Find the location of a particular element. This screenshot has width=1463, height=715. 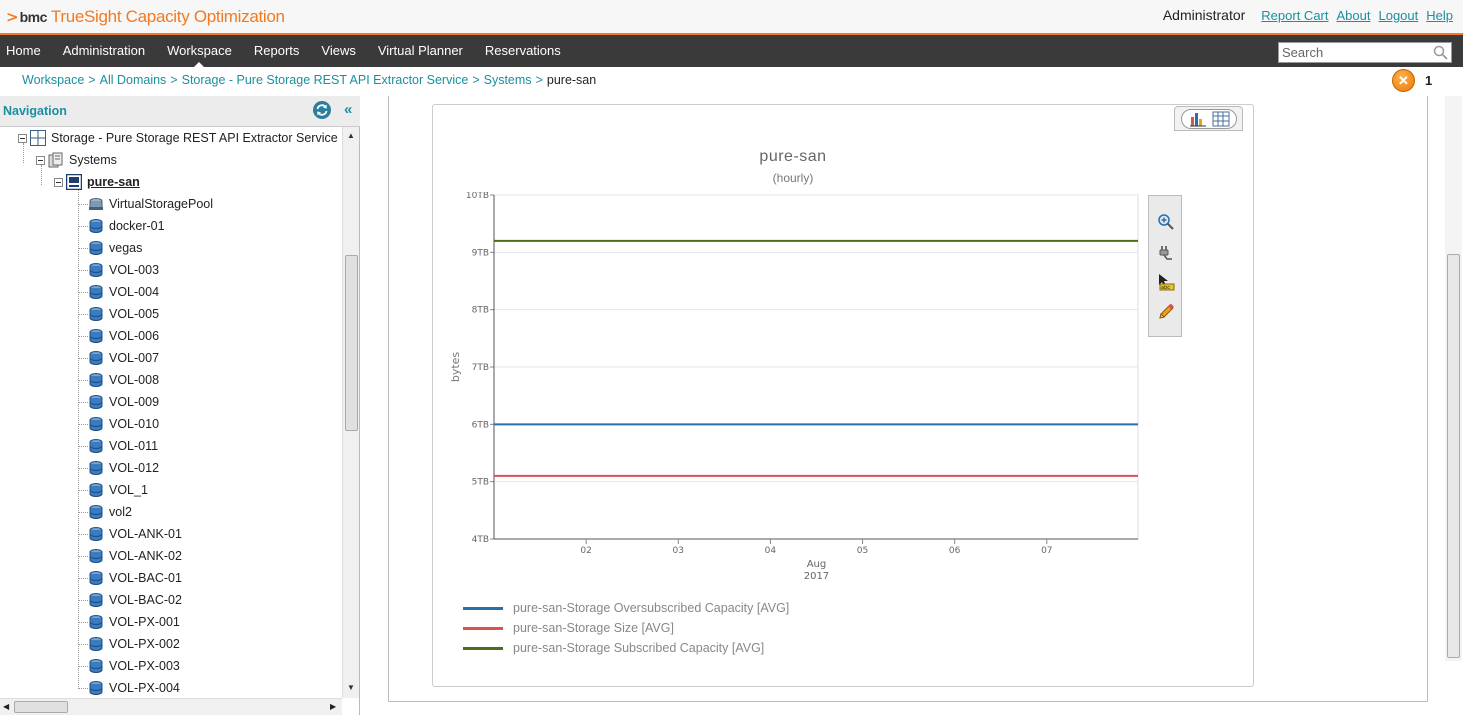

tree-node-child: VOL-ANK-01 is located at coordinates (135, 534).